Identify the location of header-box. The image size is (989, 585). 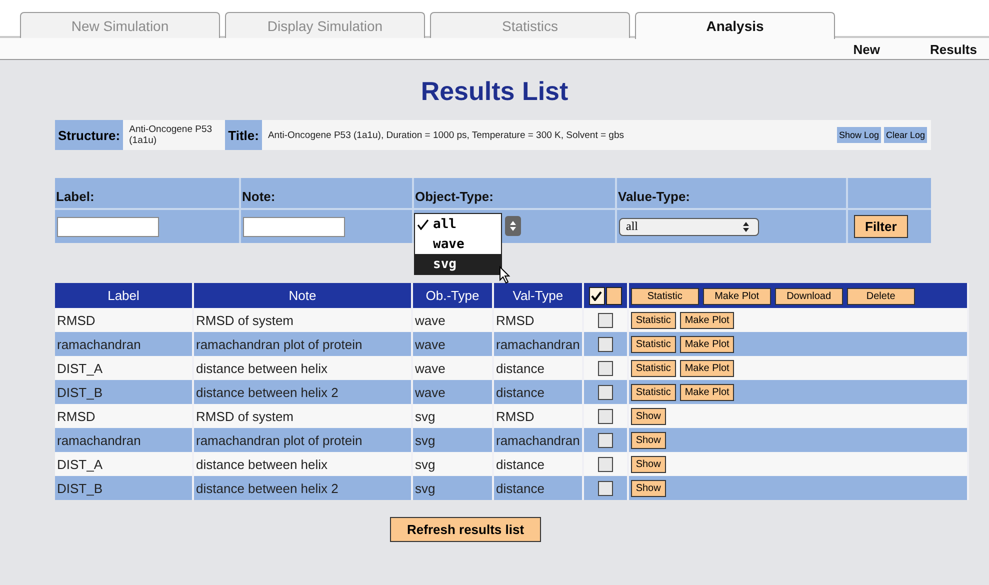
(614, 295).